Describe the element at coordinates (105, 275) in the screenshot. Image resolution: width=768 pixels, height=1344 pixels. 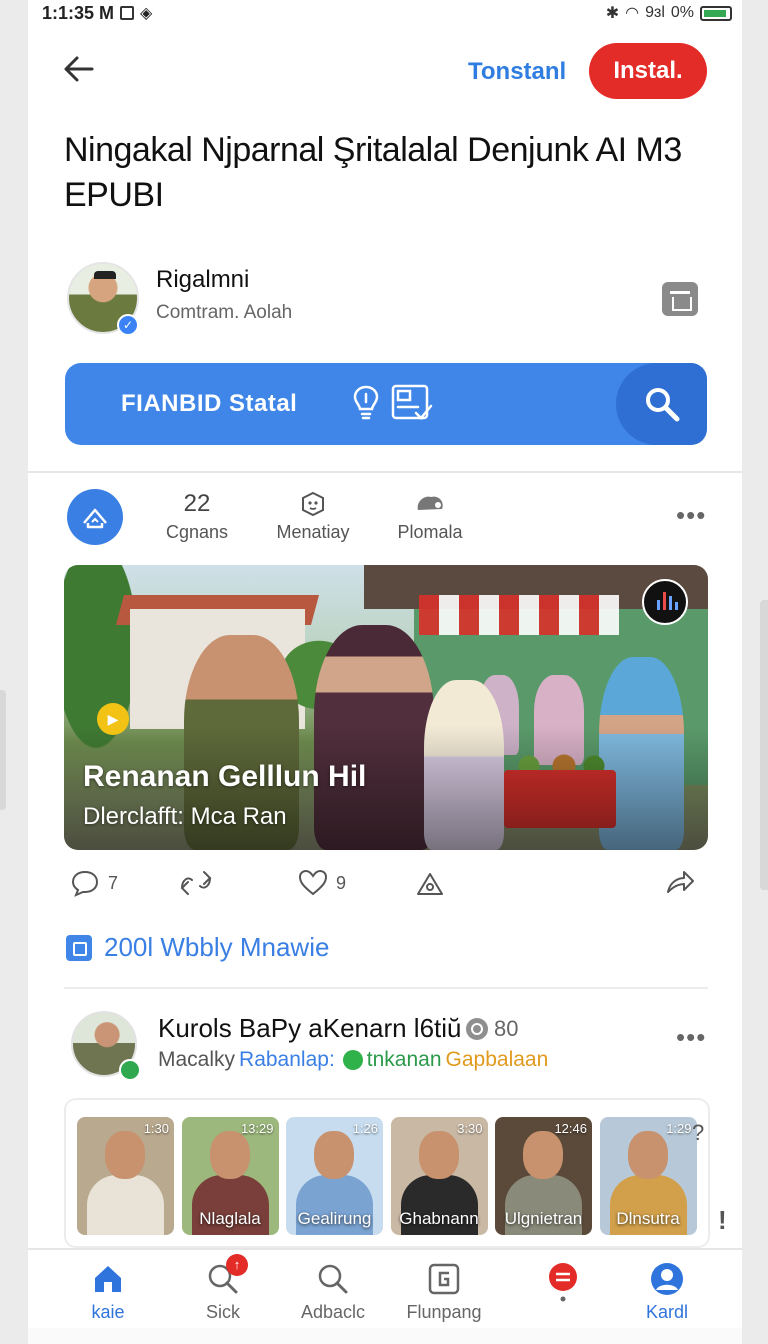
I see `cap-shape` at that location.